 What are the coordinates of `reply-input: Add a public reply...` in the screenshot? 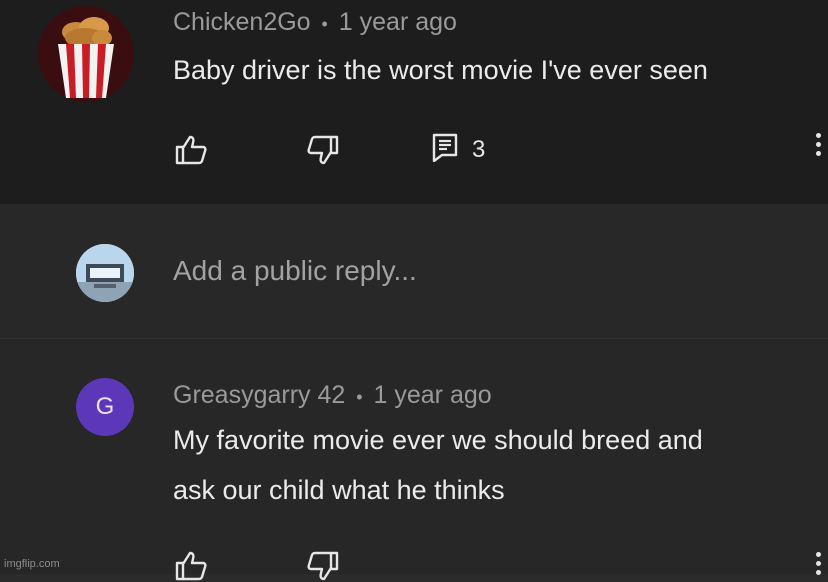 It's located at (295, 271).